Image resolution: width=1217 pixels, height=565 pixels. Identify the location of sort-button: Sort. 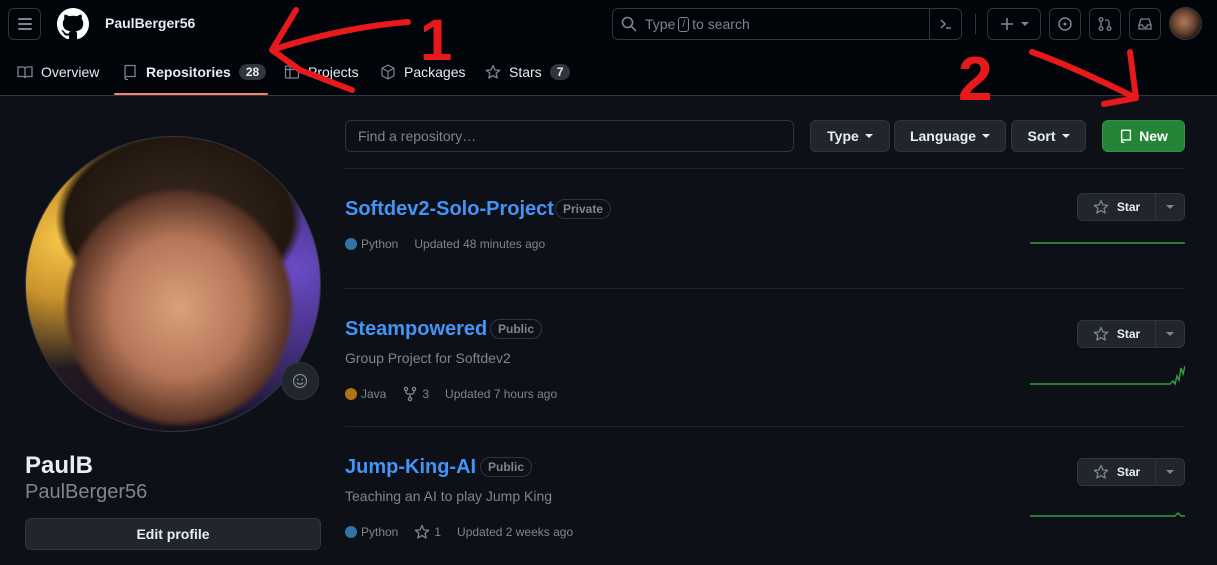
(1048, 136).